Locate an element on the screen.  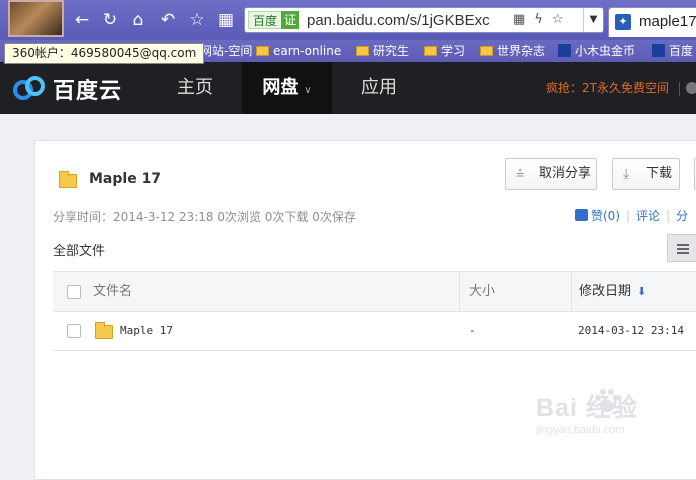
bookmark-item: 网站-空间 is located at coordinates (226, 51).